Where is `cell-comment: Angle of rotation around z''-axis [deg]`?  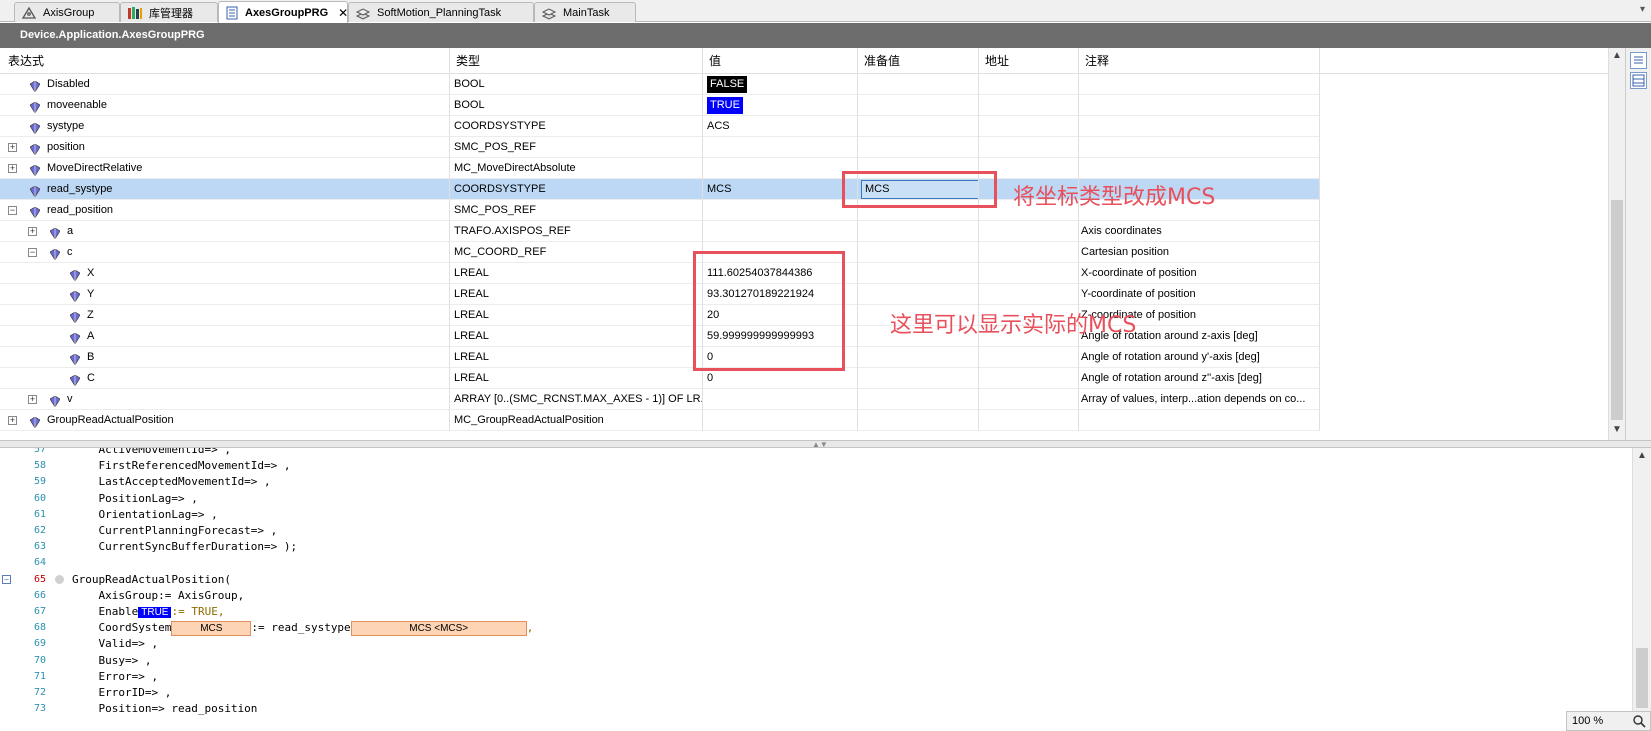
cell-comment: Angle of rotation around z''-axis [deg] is located at coordinates (1199, 378).